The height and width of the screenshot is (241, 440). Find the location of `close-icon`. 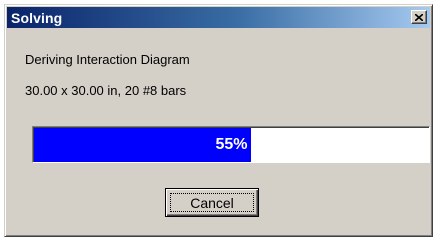

close-icon is located at coordinates (419, 17).